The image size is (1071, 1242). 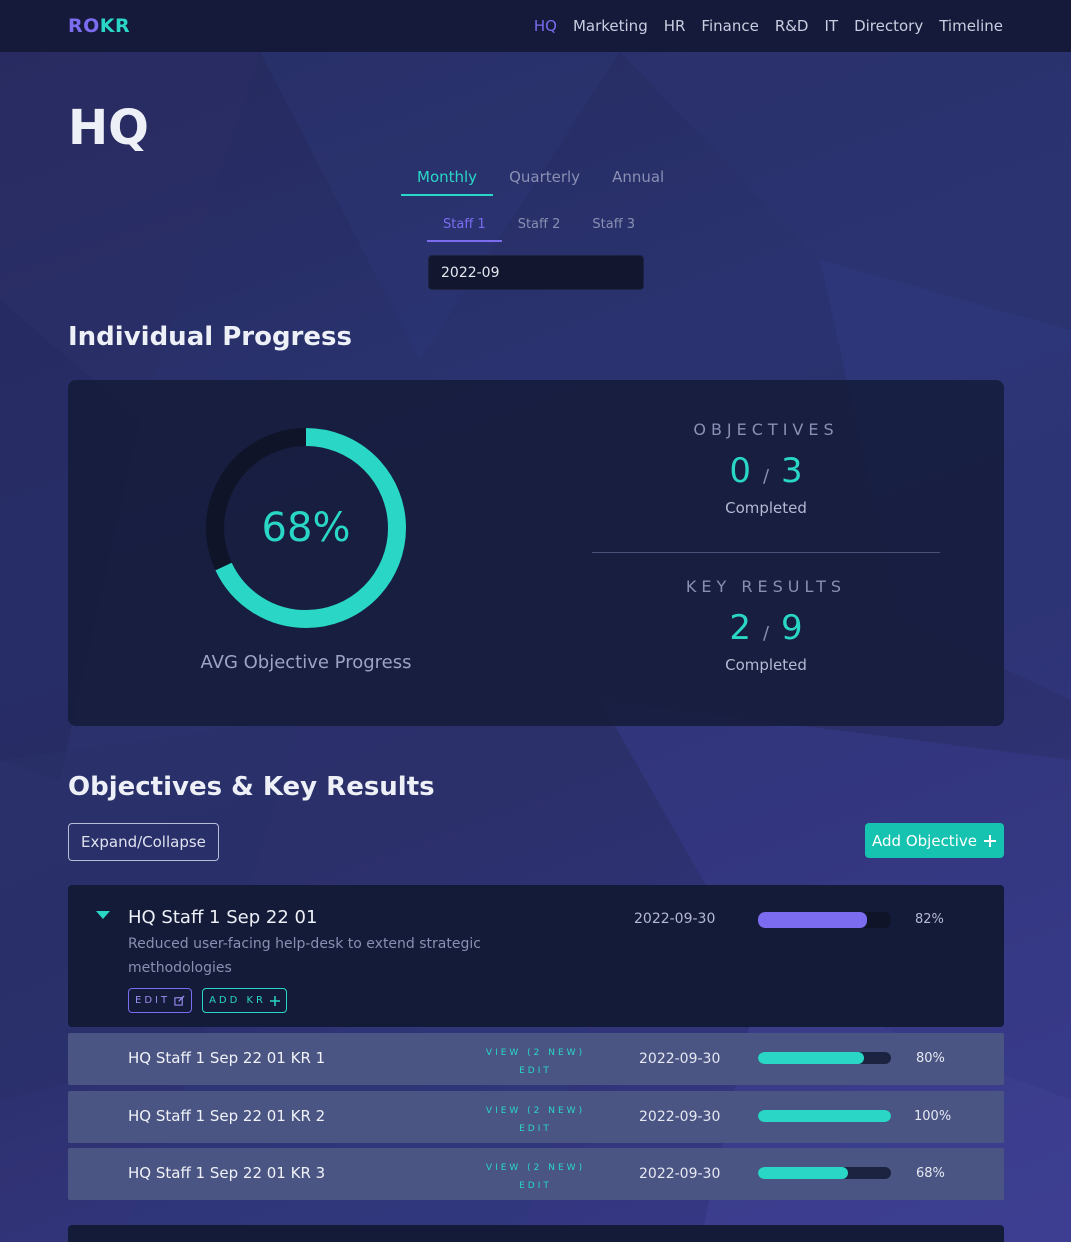 I want to click on key-results-label: KEY RESULTS, so click(x=766, y=586).